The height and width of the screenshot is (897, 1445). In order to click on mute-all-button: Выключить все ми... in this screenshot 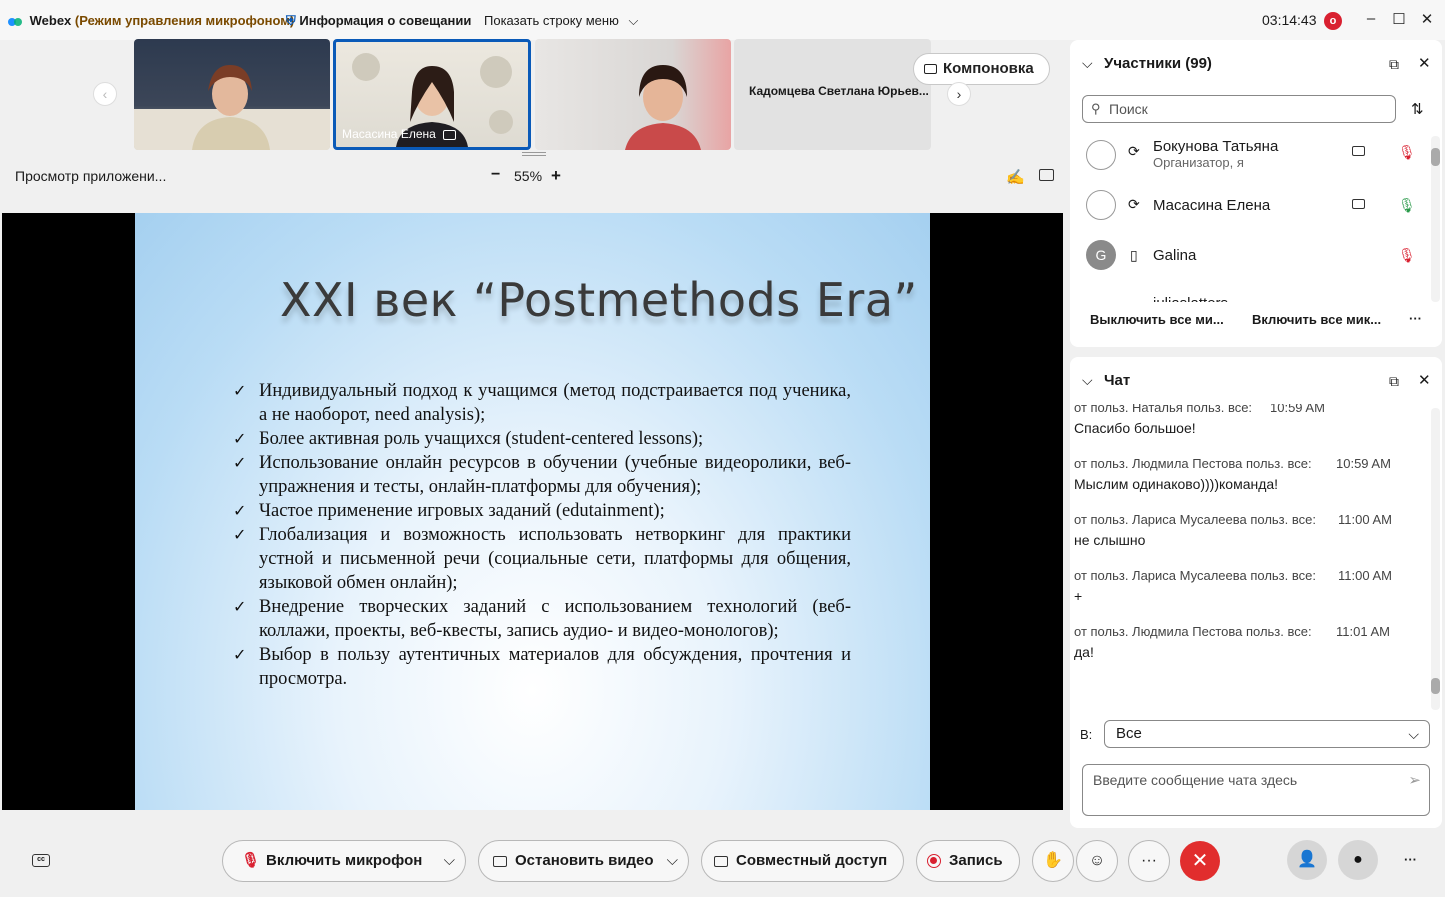, I will do `click(1157, 319)`.